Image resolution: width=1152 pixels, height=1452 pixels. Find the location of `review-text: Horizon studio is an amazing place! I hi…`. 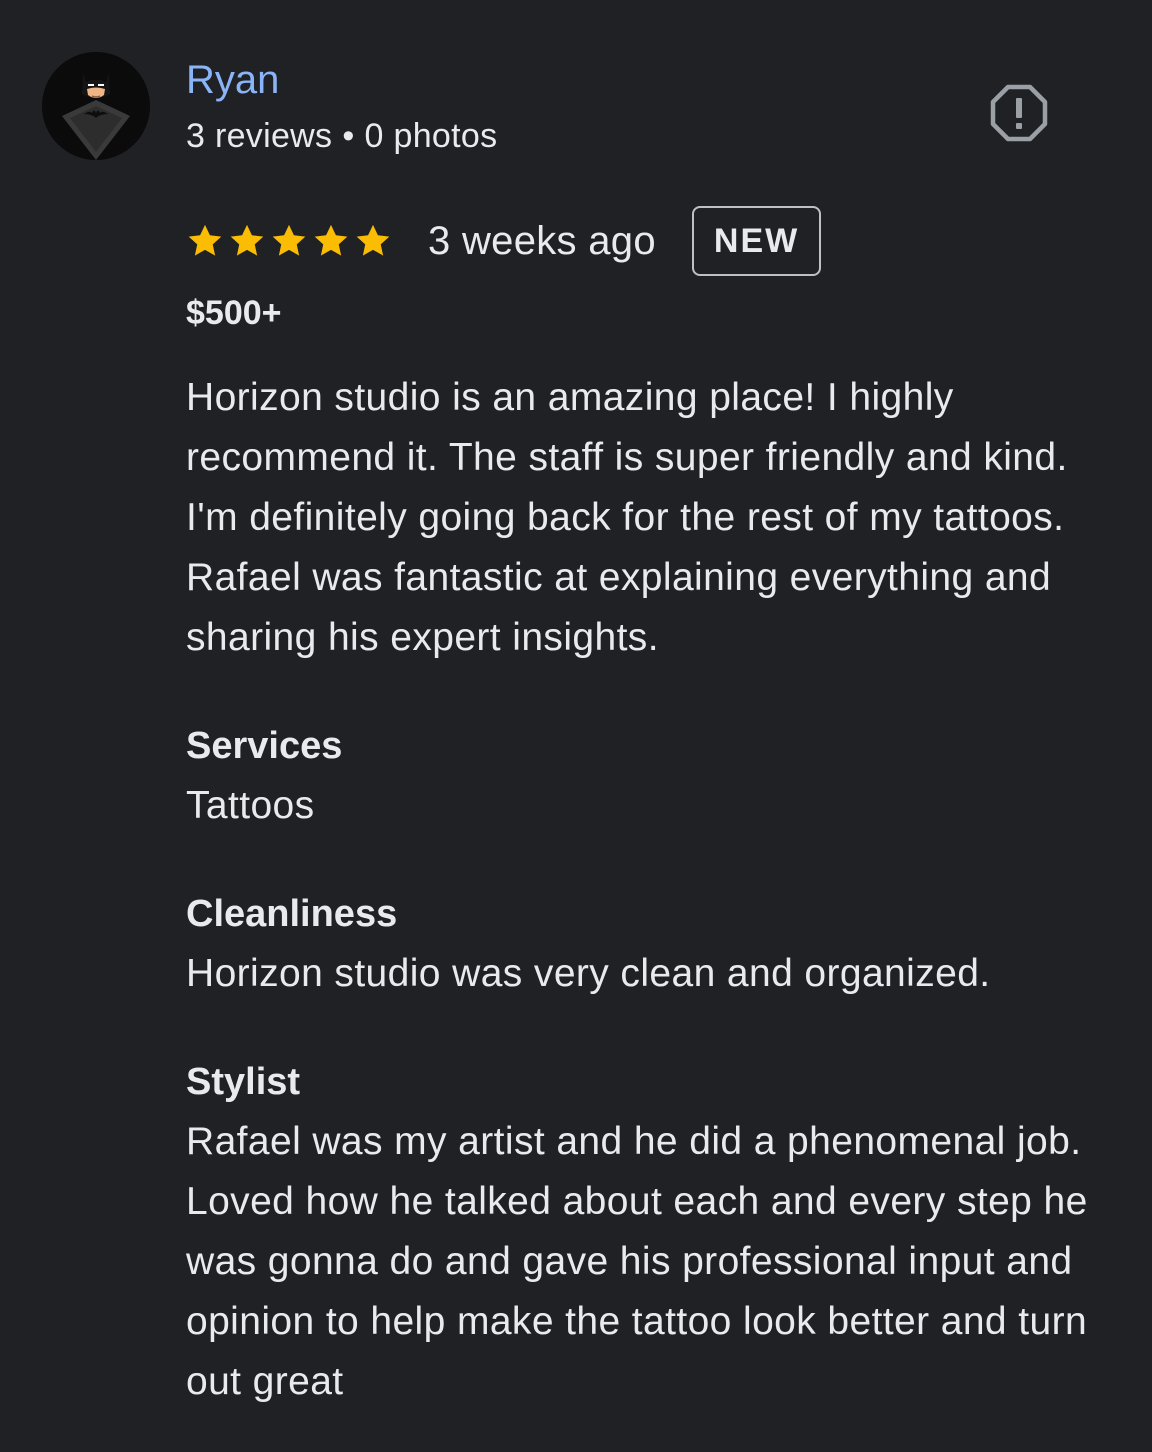

review-text: Horizon studio is an amazing place! I hi… is located at coordinates (627, 517).